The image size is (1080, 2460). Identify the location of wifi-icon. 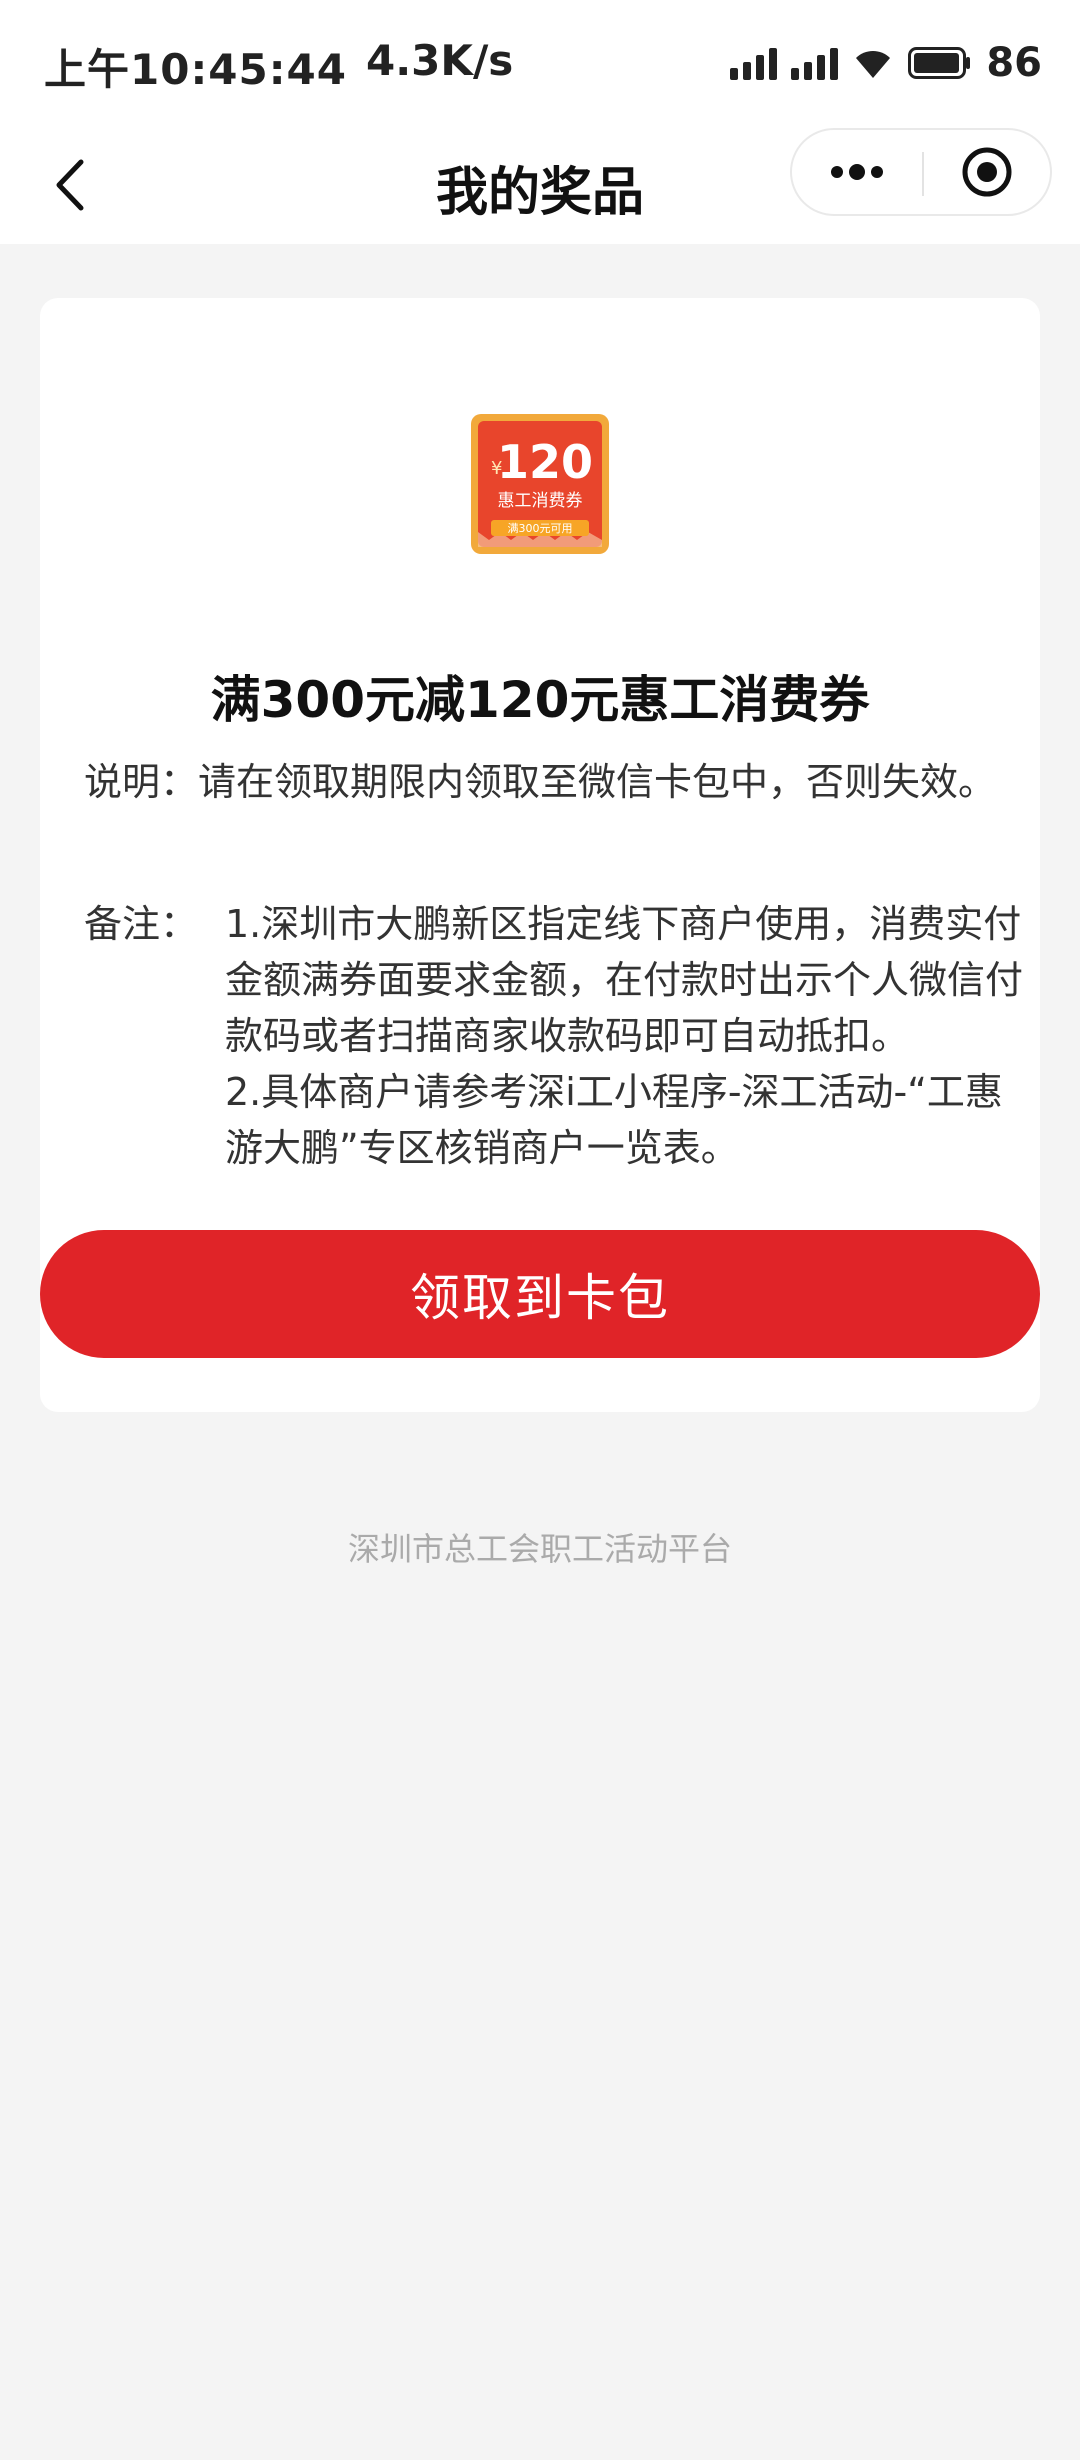
(873, 63).